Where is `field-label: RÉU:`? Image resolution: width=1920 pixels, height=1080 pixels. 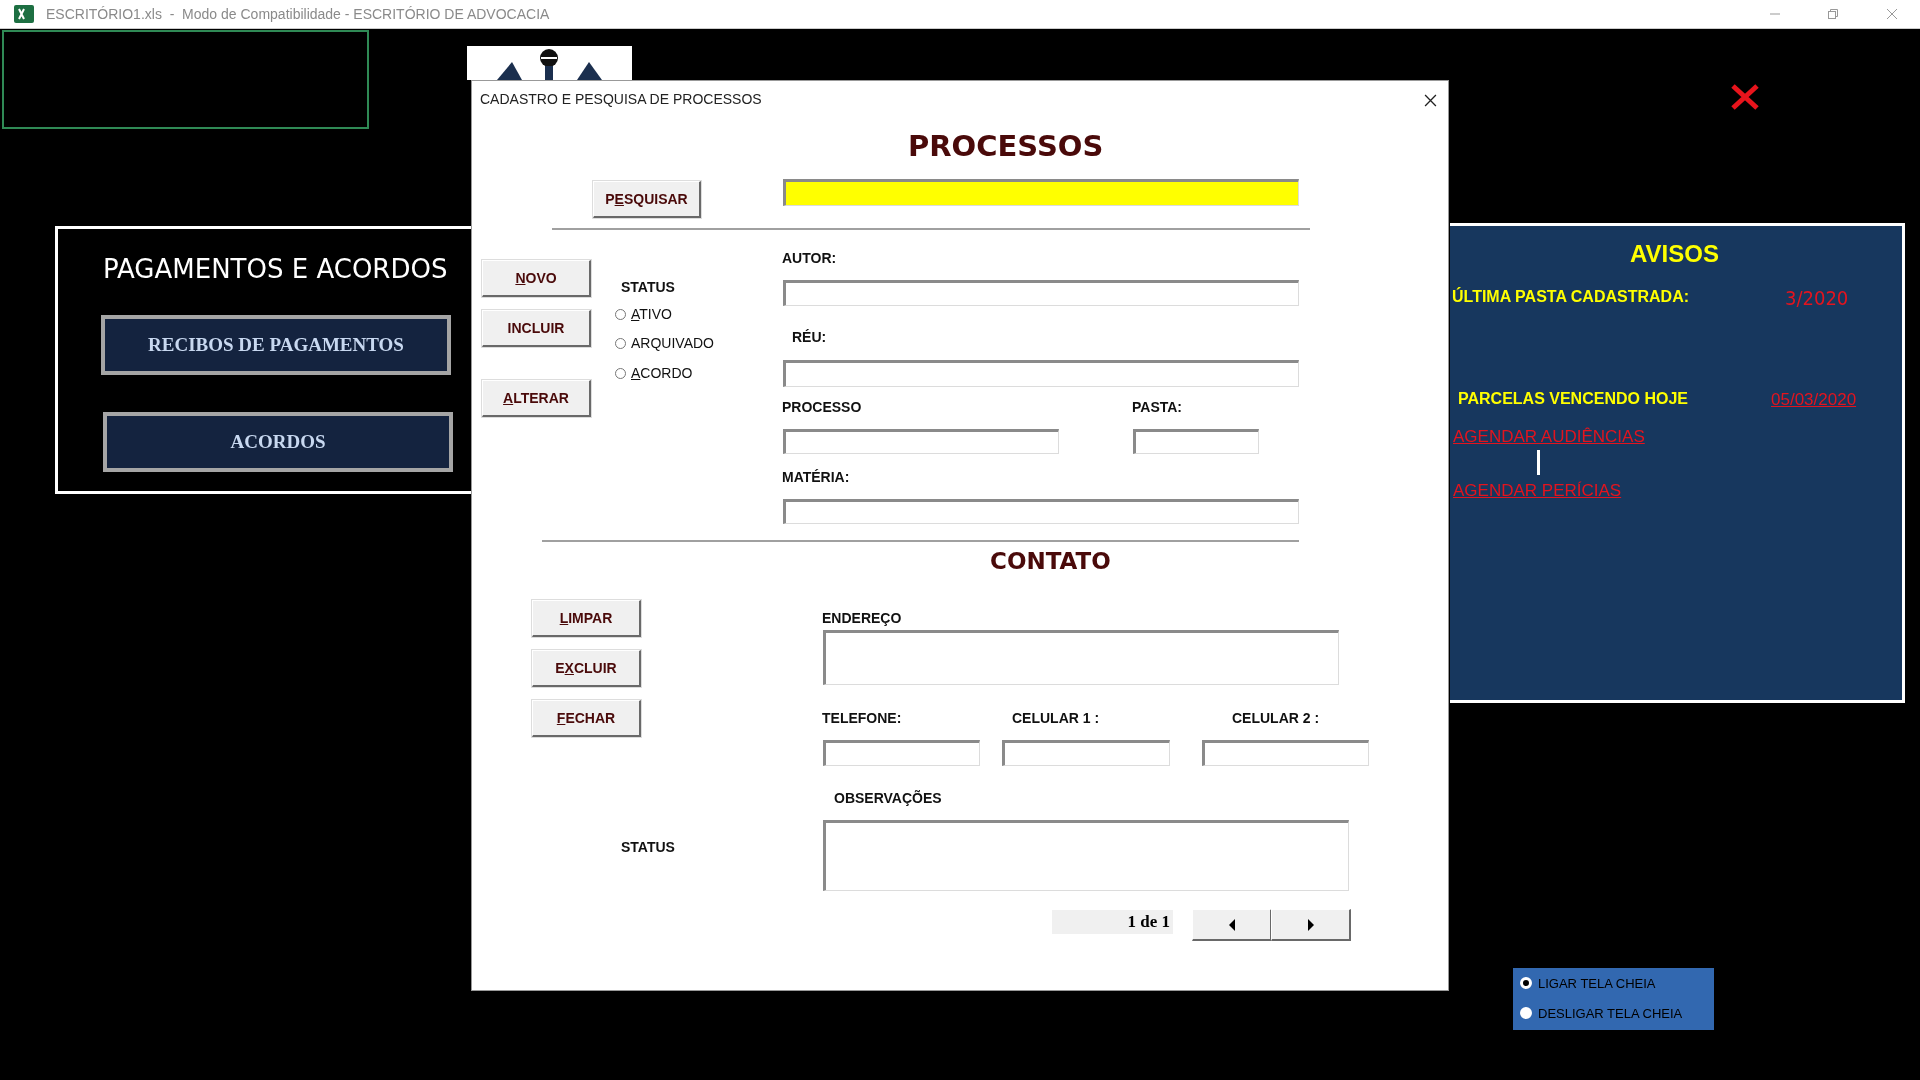 field-label: RÉU: is located at coordinates (809, 337).